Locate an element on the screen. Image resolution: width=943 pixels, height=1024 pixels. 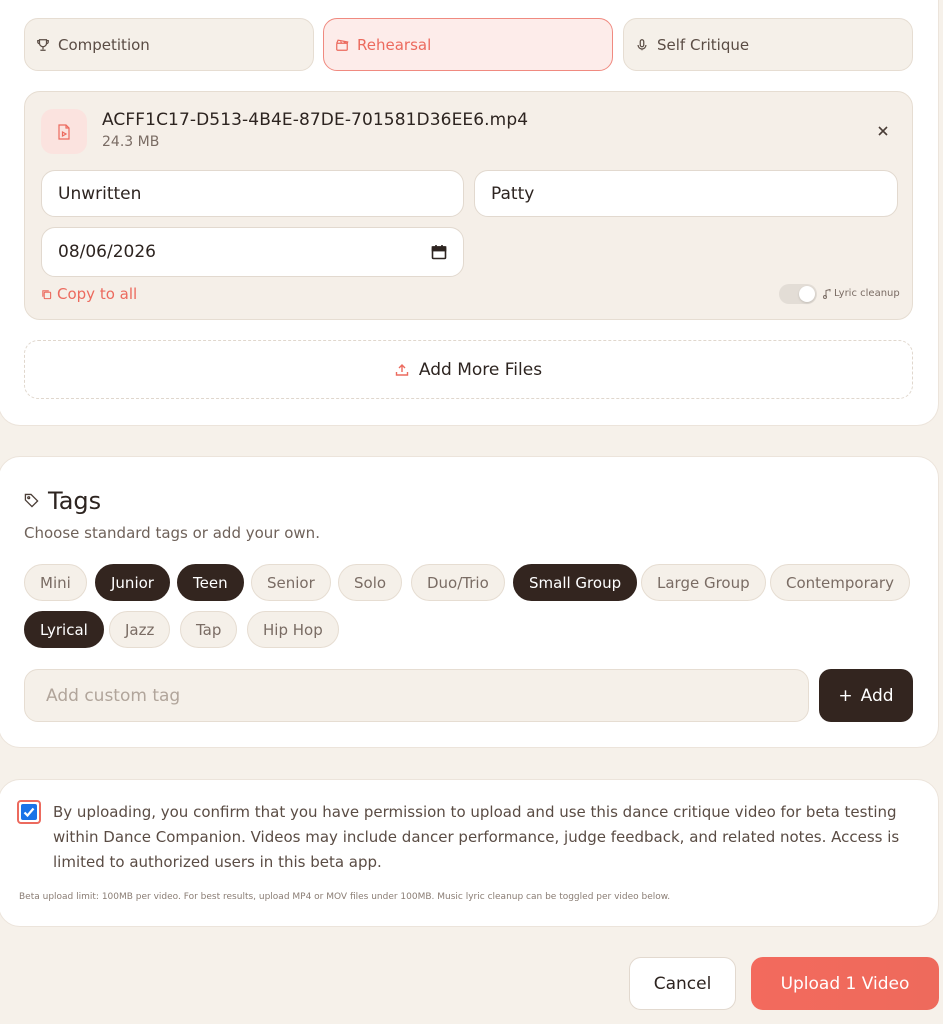
tag-chip-small-group: Small Group is located at coordinates (575, 582).